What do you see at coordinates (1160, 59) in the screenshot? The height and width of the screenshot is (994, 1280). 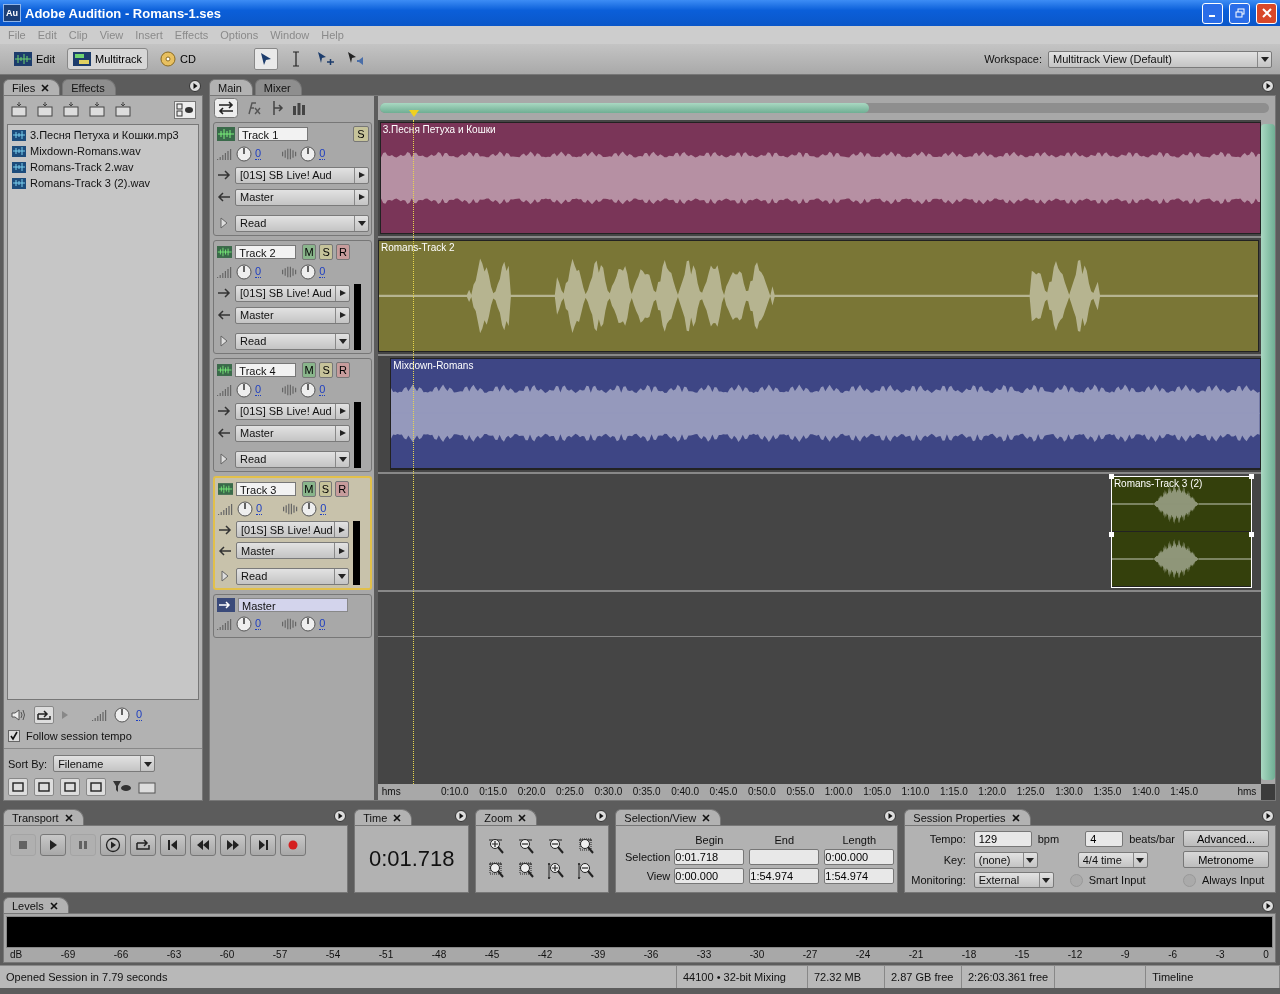 I see `workspace-dropdown: Multitrack View (Default)` at bounding box center [1160, 59].